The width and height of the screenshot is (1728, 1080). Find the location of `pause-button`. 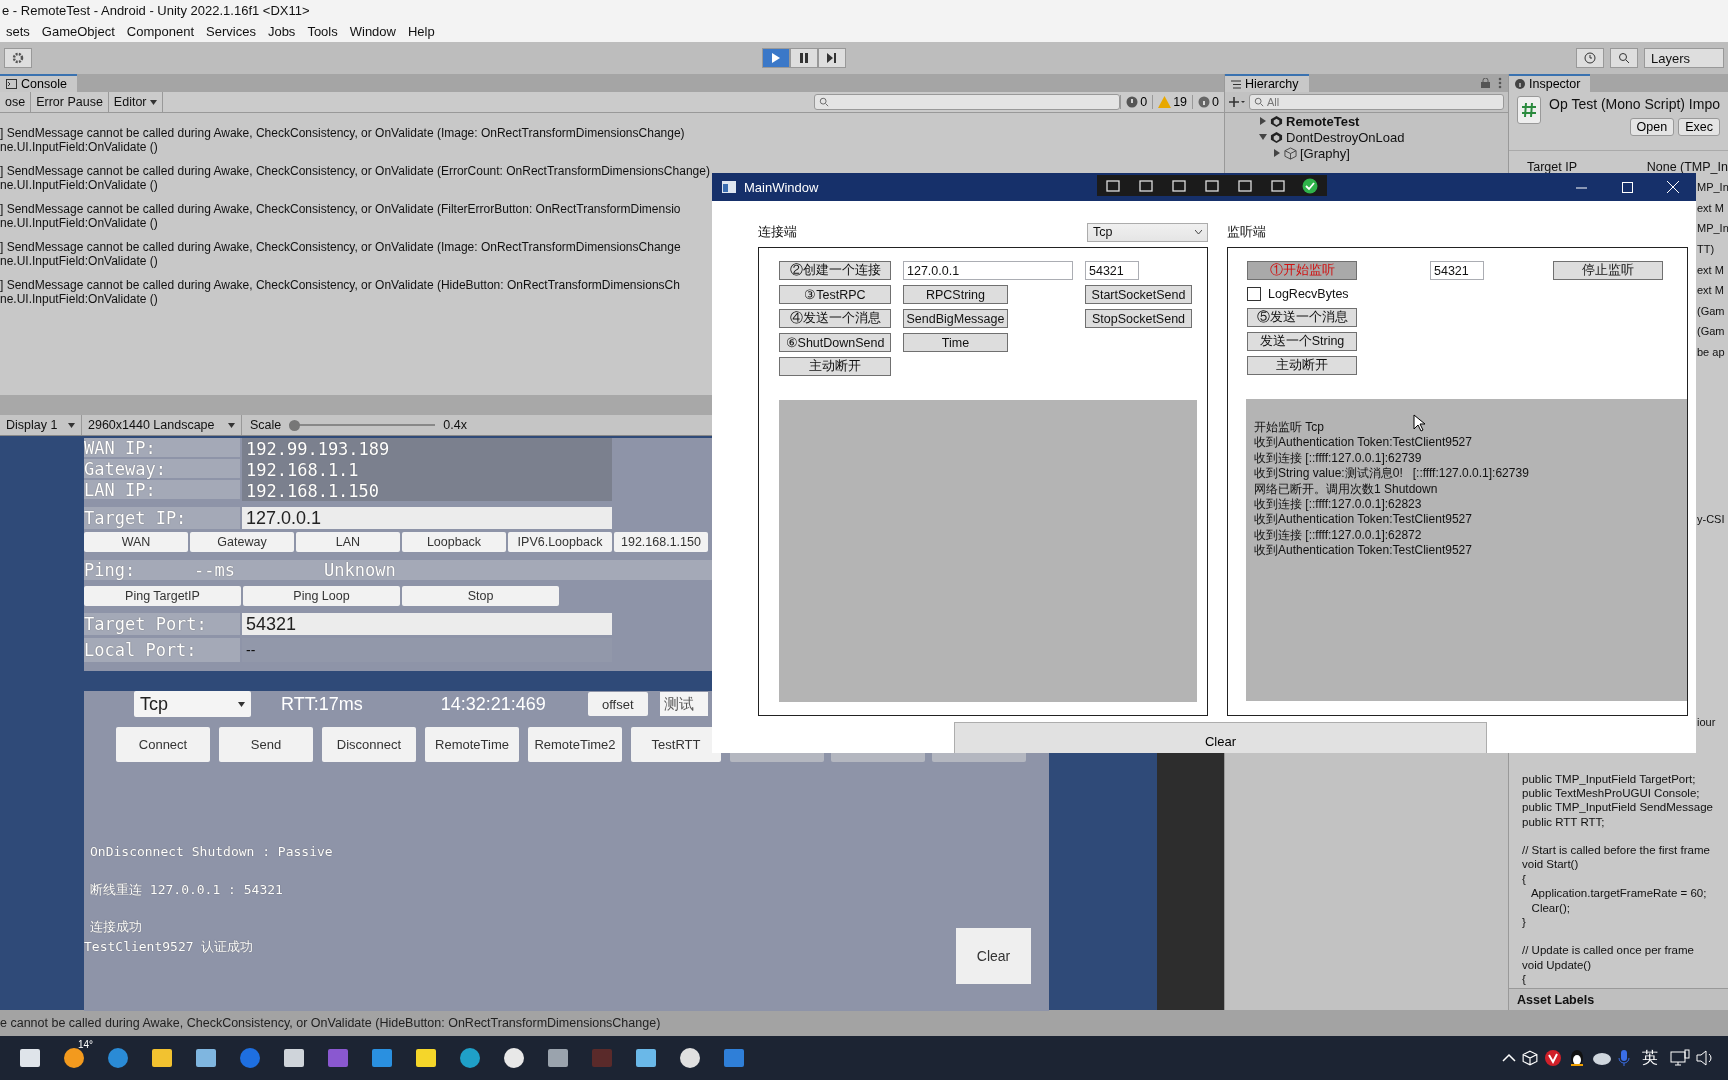

pause-button is located at coordinates (804, 58).